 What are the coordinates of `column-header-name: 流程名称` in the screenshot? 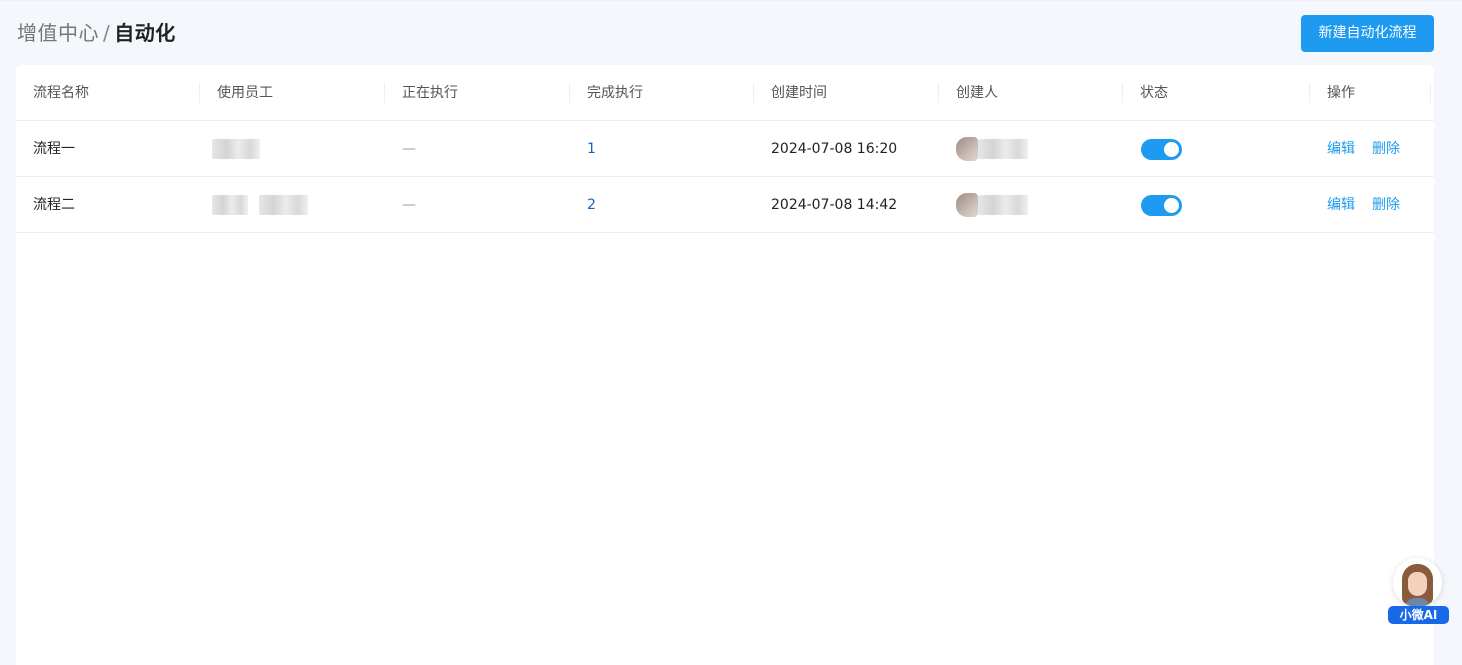 It's located at (61, 93).